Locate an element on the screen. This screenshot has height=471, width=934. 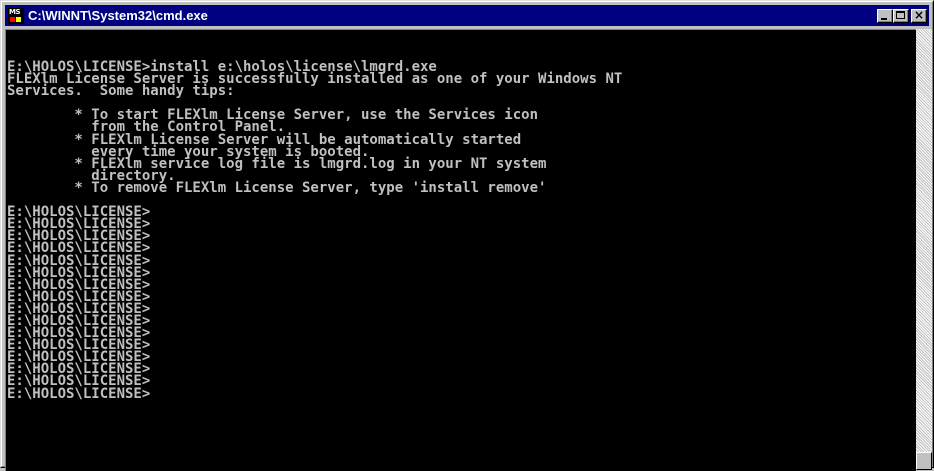
window-controls: × is located at coordinates (902, 15).